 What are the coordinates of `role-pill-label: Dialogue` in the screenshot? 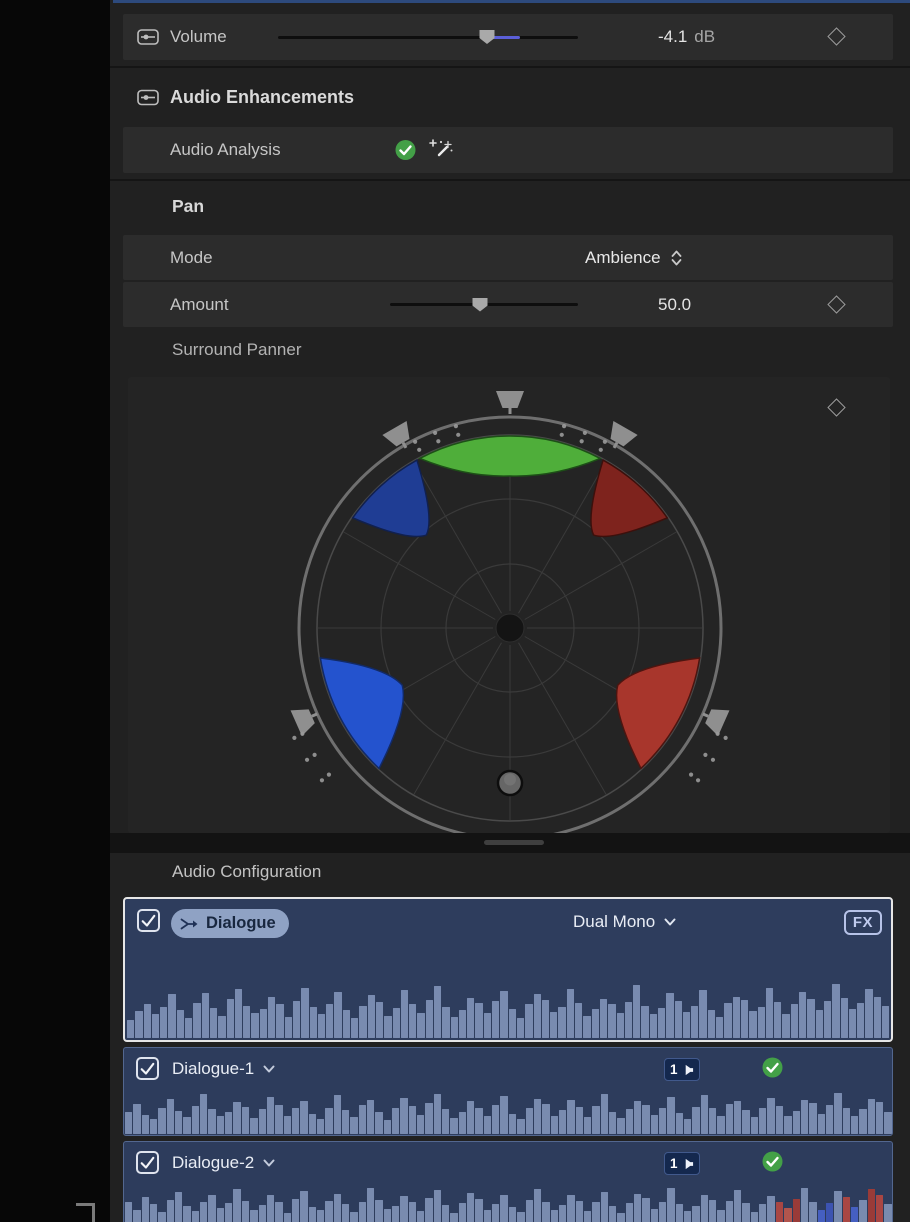 It's located at (241, 923).